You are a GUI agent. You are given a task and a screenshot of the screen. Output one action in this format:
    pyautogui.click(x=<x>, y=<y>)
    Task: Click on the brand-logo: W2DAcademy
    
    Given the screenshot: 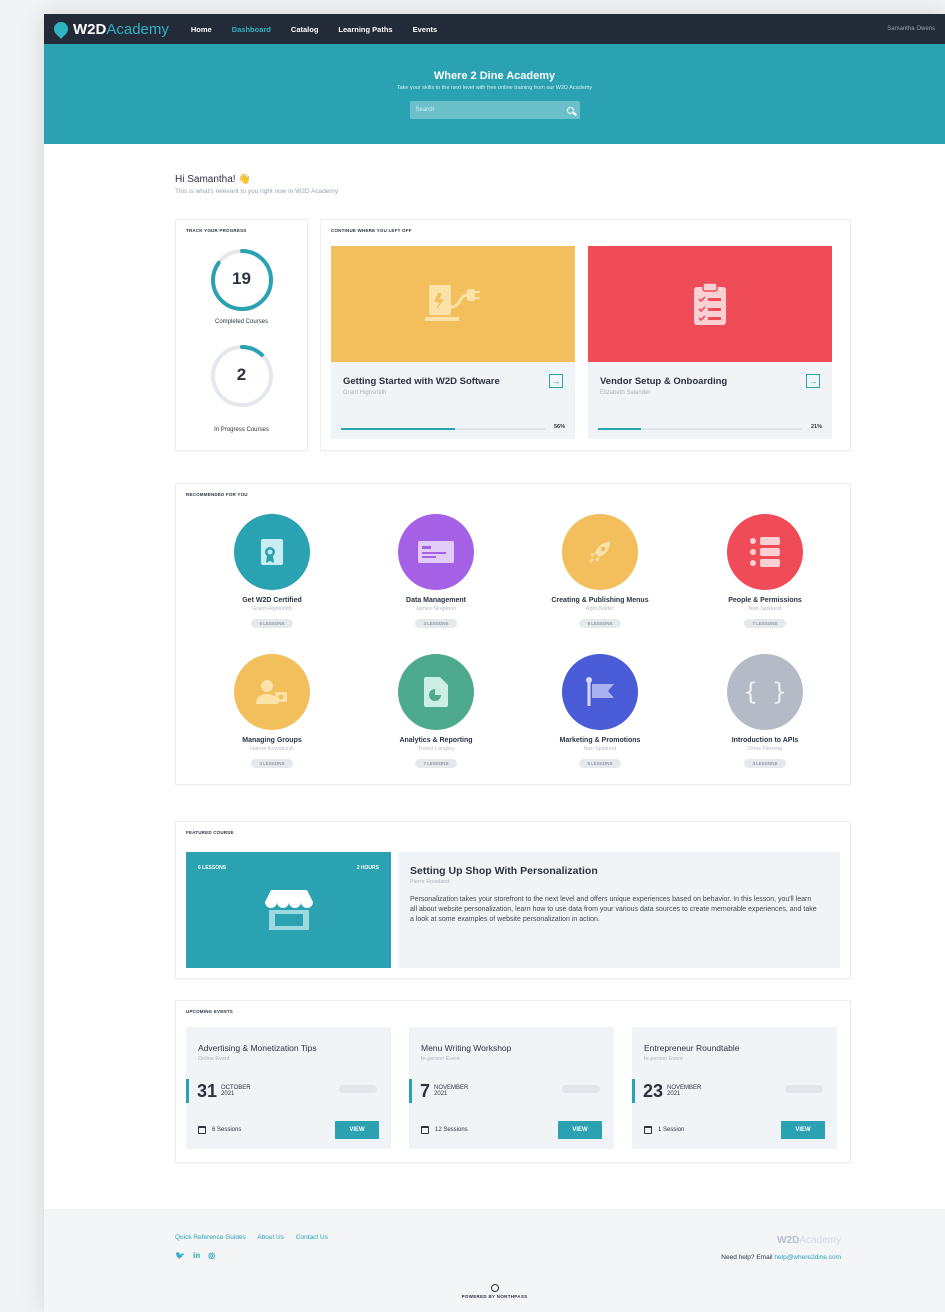 What is the action you would take?
    pyautogui.click(x=110, y=29)
    